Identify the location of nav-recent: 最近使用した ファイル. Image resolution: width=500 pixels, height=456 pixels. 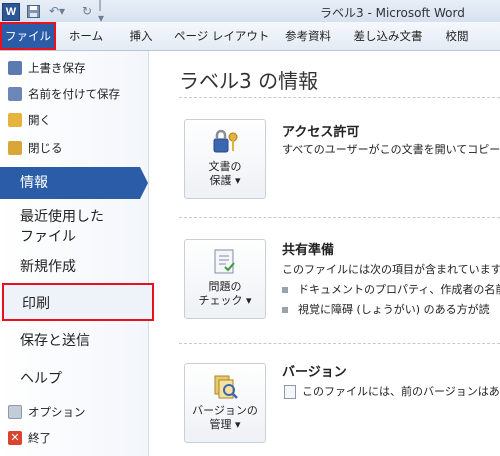
(74, 227).